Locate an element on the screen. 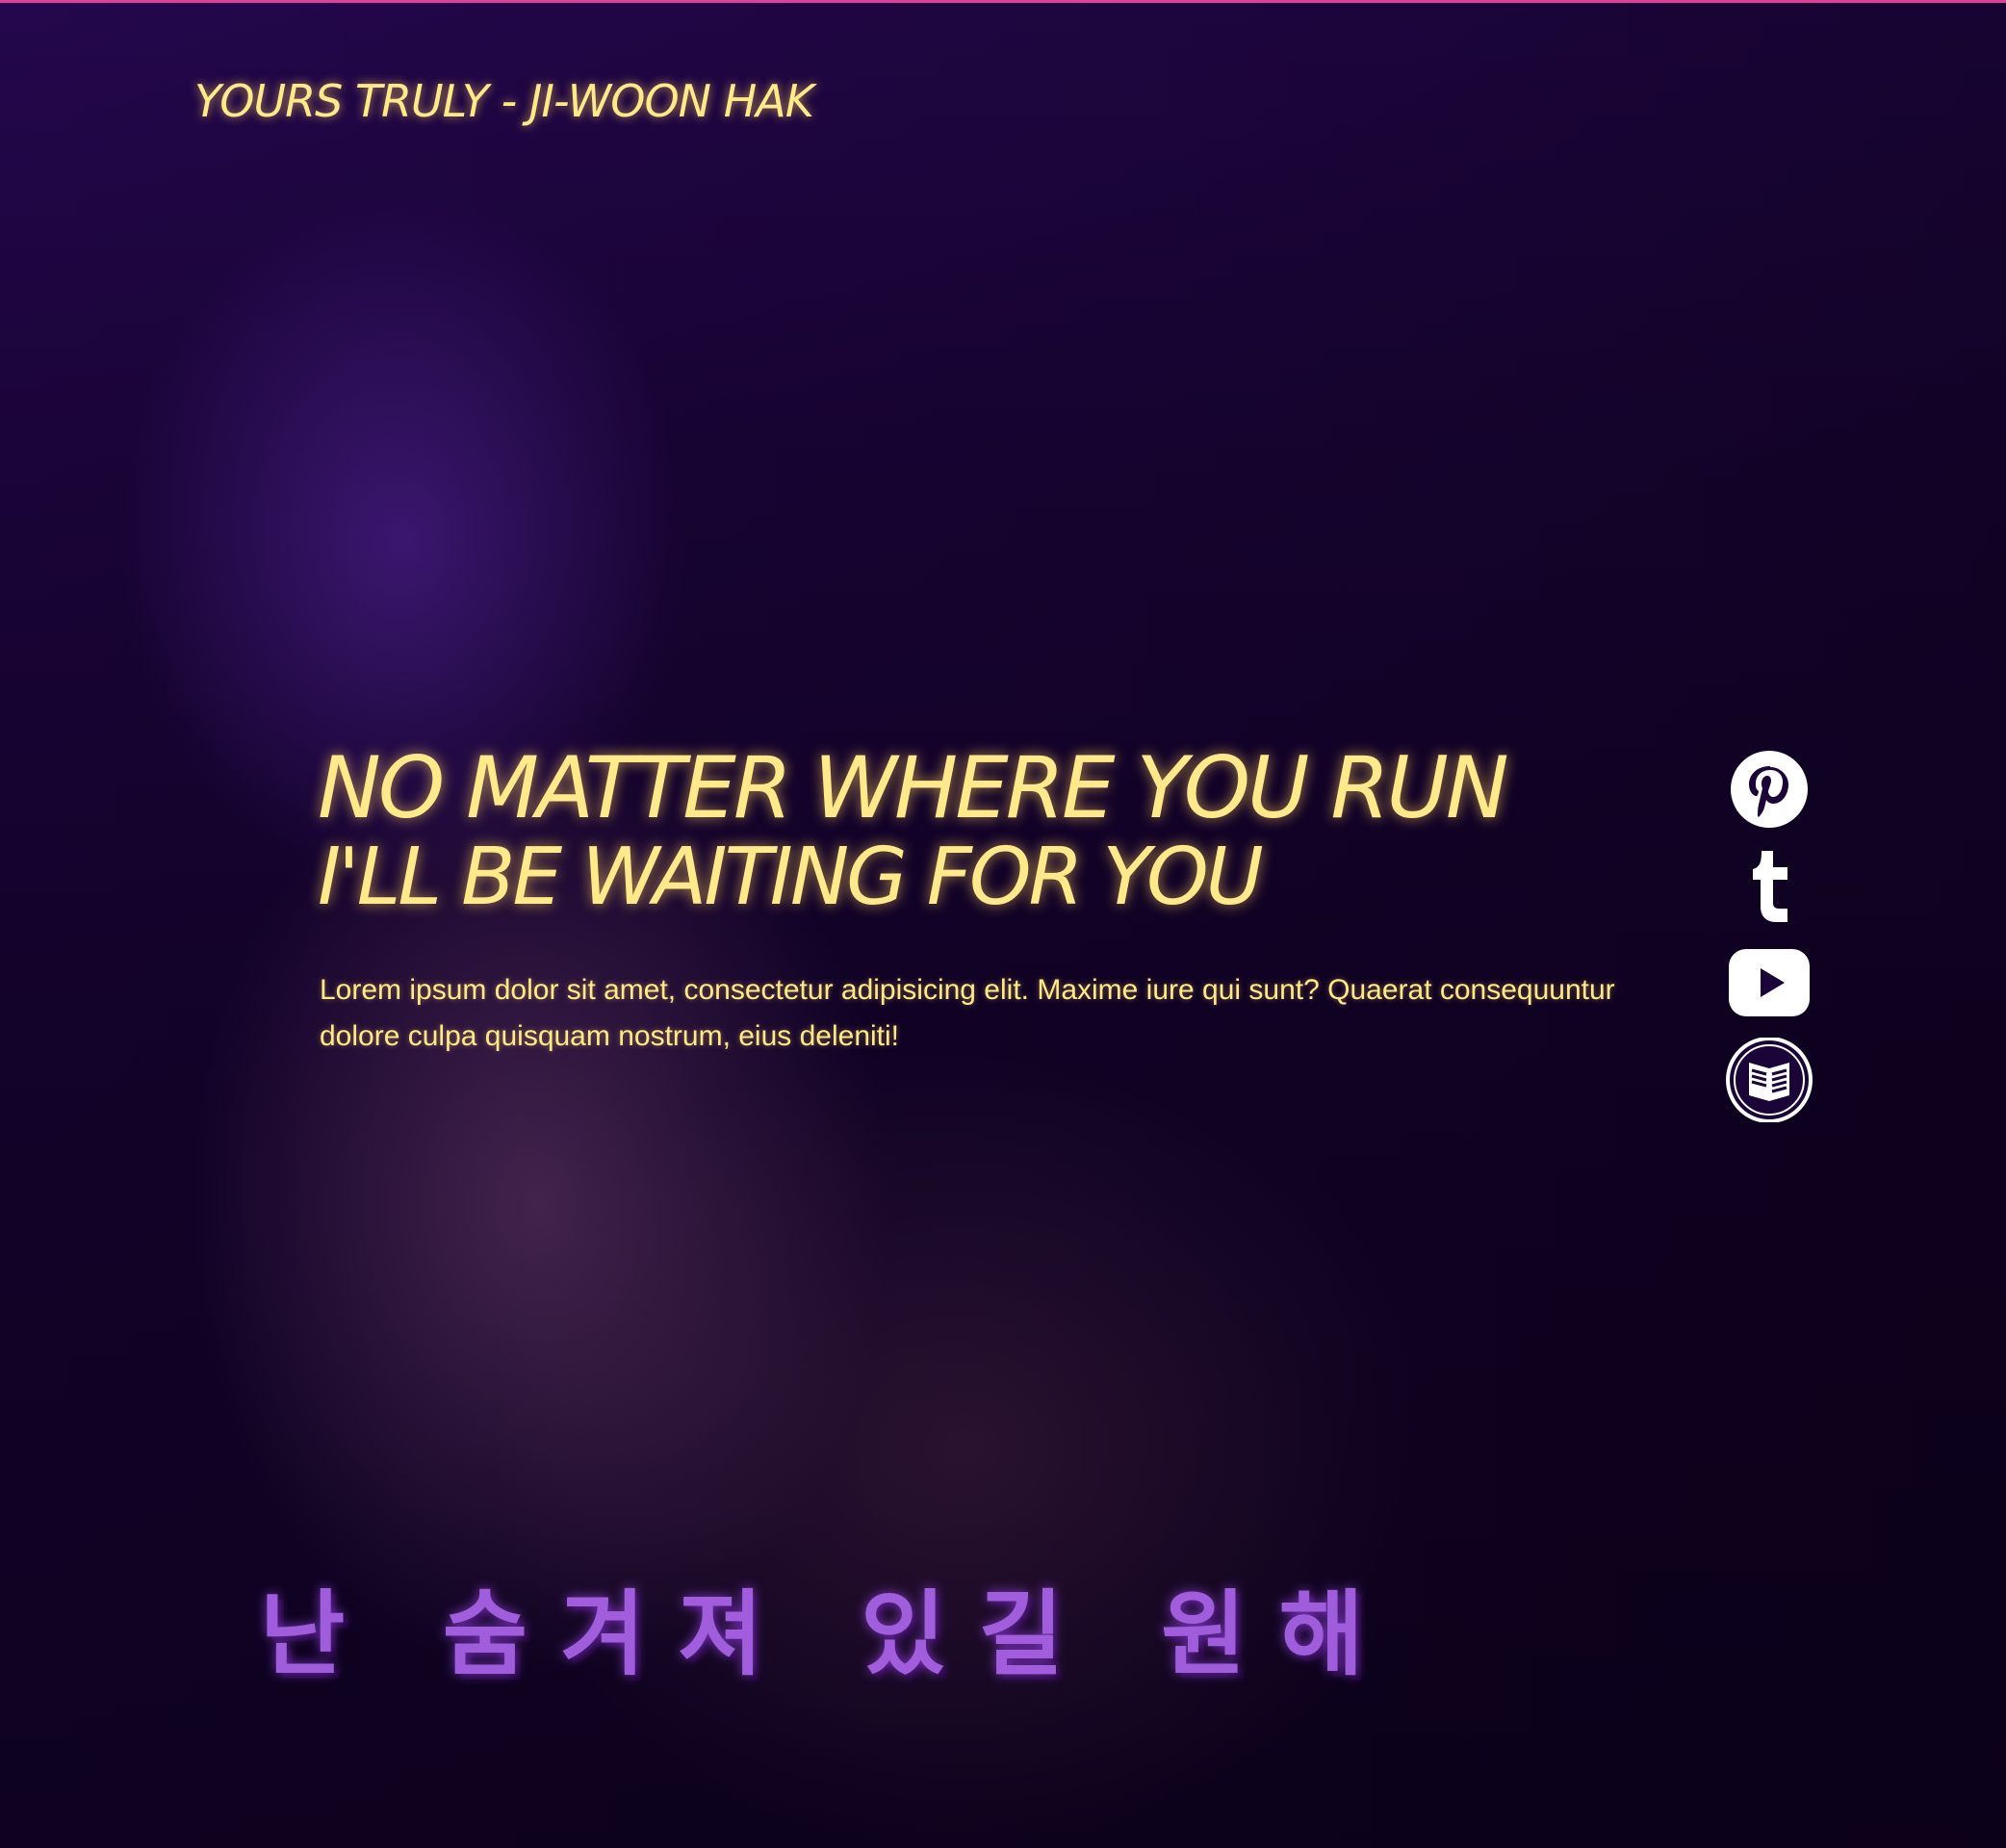 The height and width of the screenshot is (1848, 2006). youtube-icon is located at coordinates (1769, 982).